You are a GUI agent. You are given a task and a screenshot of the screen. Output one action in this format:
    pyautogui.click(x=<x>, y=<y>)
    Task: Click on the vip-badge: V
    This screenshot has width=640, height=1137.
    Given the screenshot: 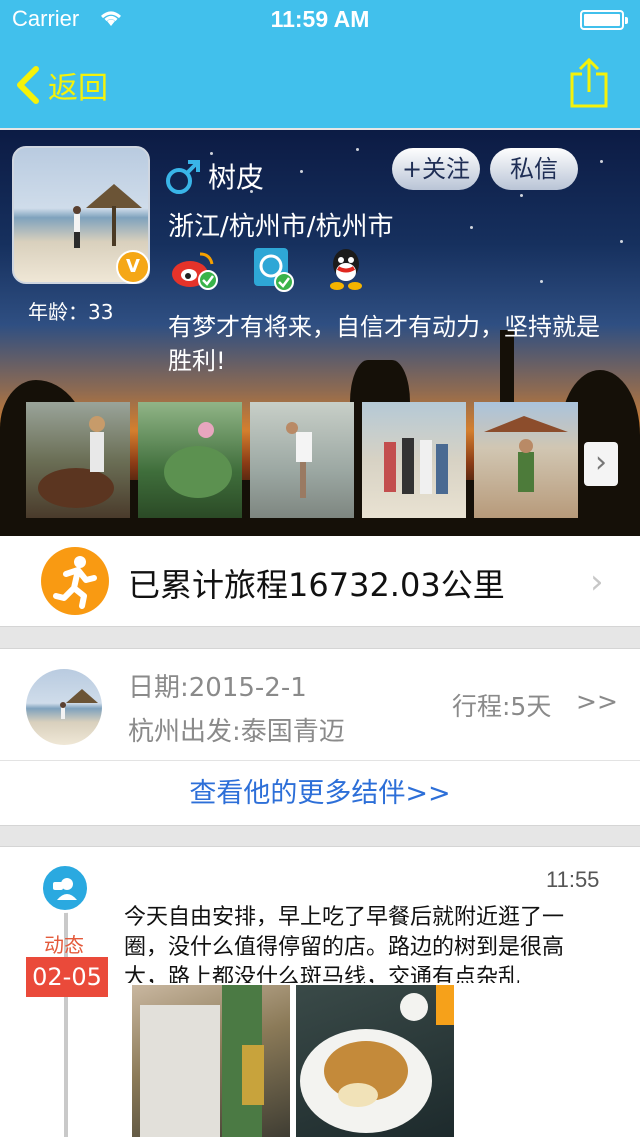 What is the action you would take?
    pyautogui.click(x=133, y=267)
    